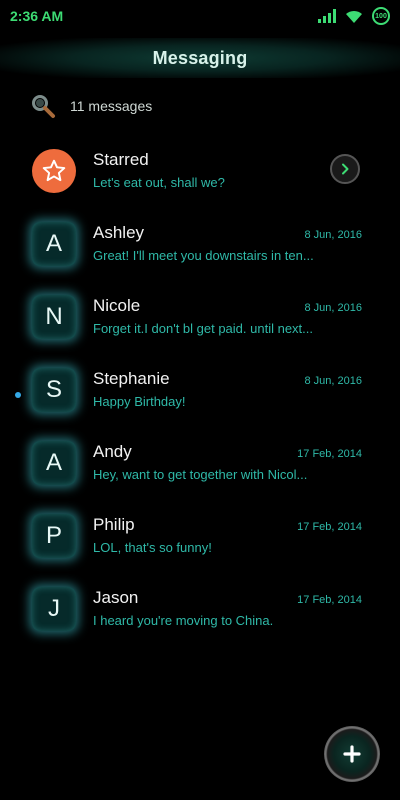 The image size is (400, 800). What do you see at coordinates (116, 597) in the screenshot?
I see `contact-name: Jason` at bounding box center [116, 597].